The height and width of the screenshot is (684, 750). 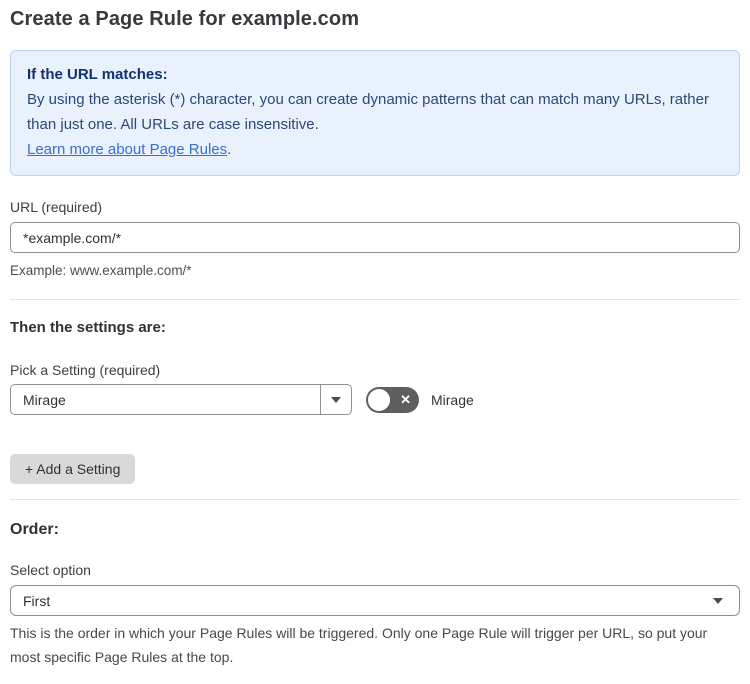 I want to click on setting-row: Mirage ✕ Mirage, so click(x=375, y=399).